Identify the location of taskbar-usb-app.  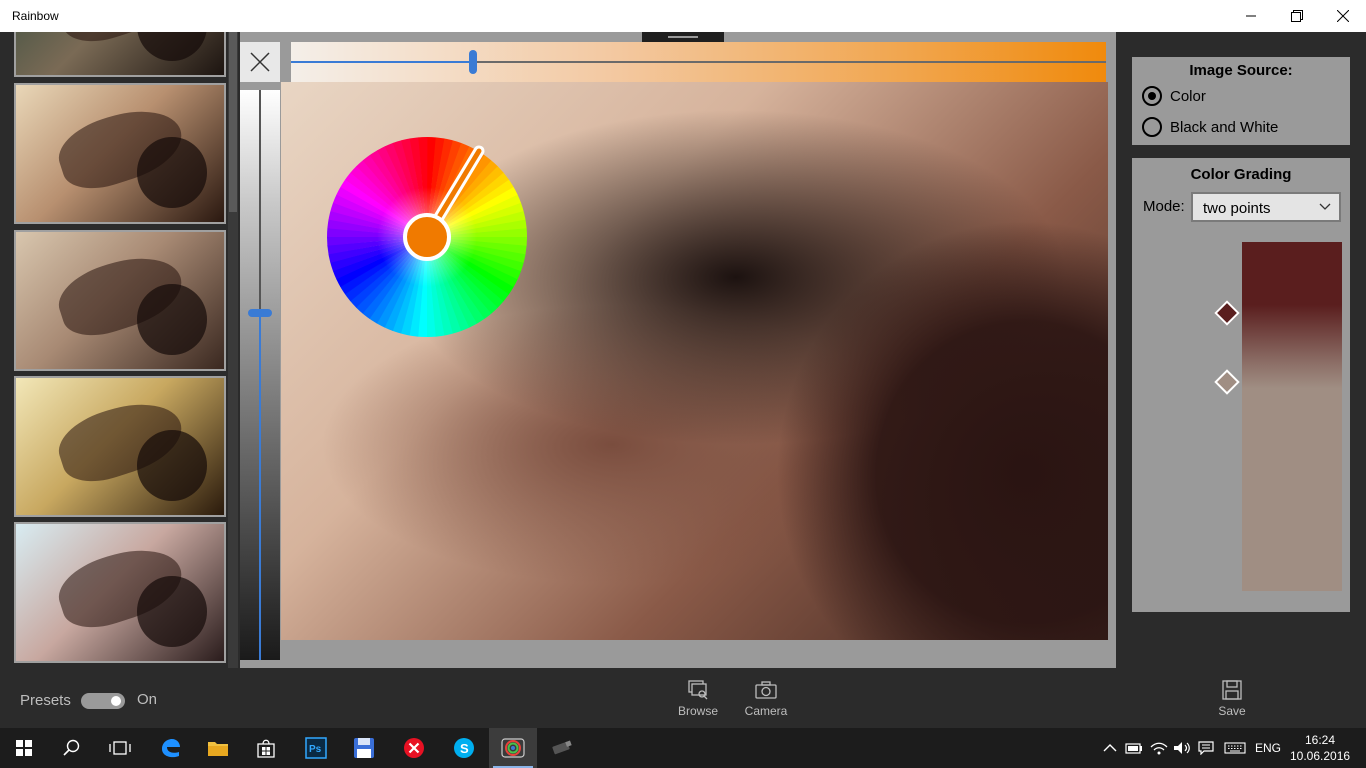
(562, 748).